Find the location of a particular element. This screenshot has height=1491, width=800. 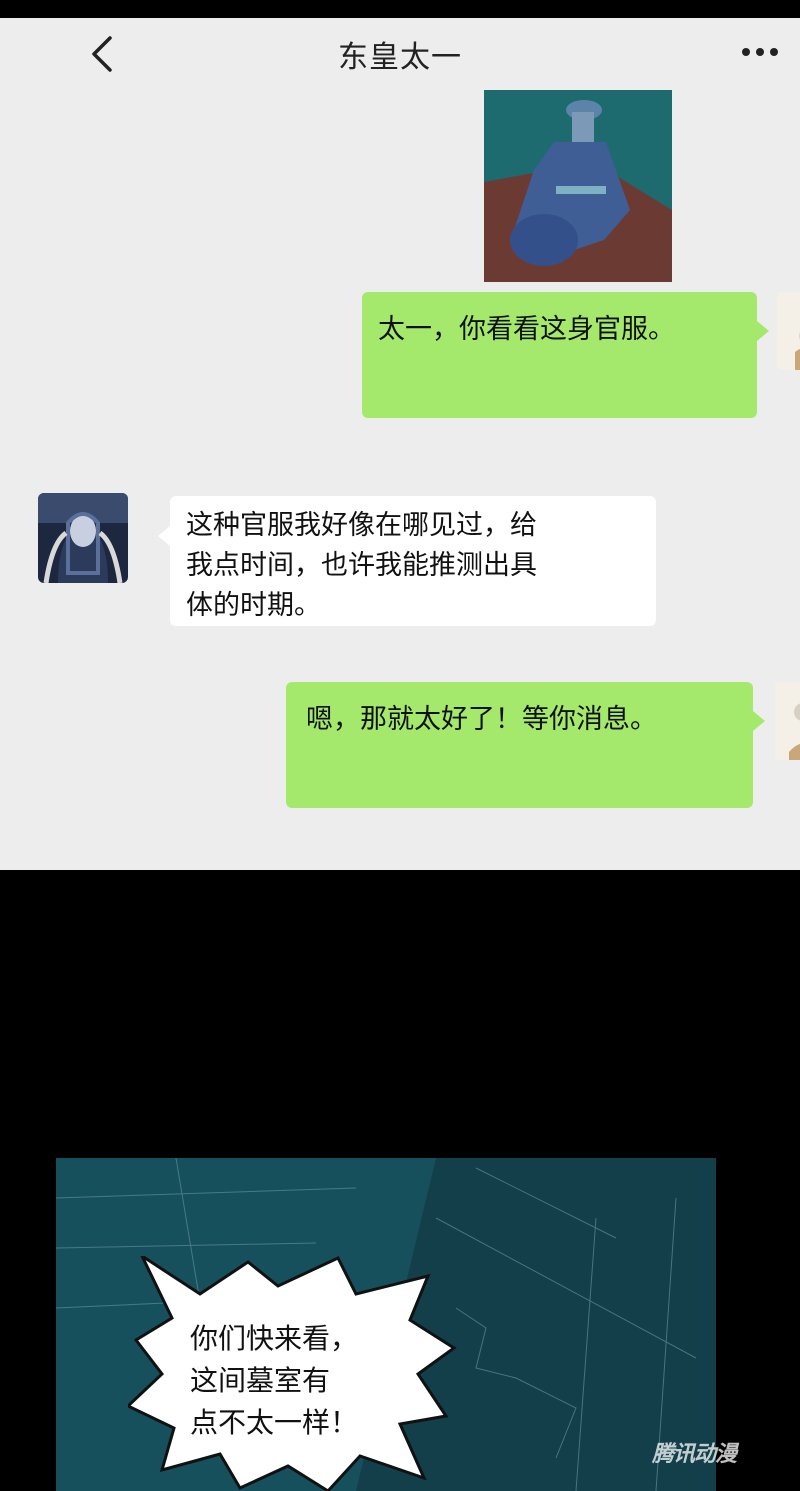

avatar-donghuang-taiyi is located at coordinates (83, 538).